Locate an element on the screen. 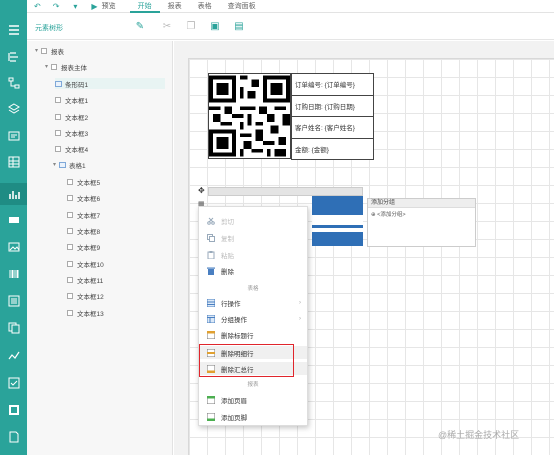  tree-node: 文本框11 is located at coordinates (85, 279).